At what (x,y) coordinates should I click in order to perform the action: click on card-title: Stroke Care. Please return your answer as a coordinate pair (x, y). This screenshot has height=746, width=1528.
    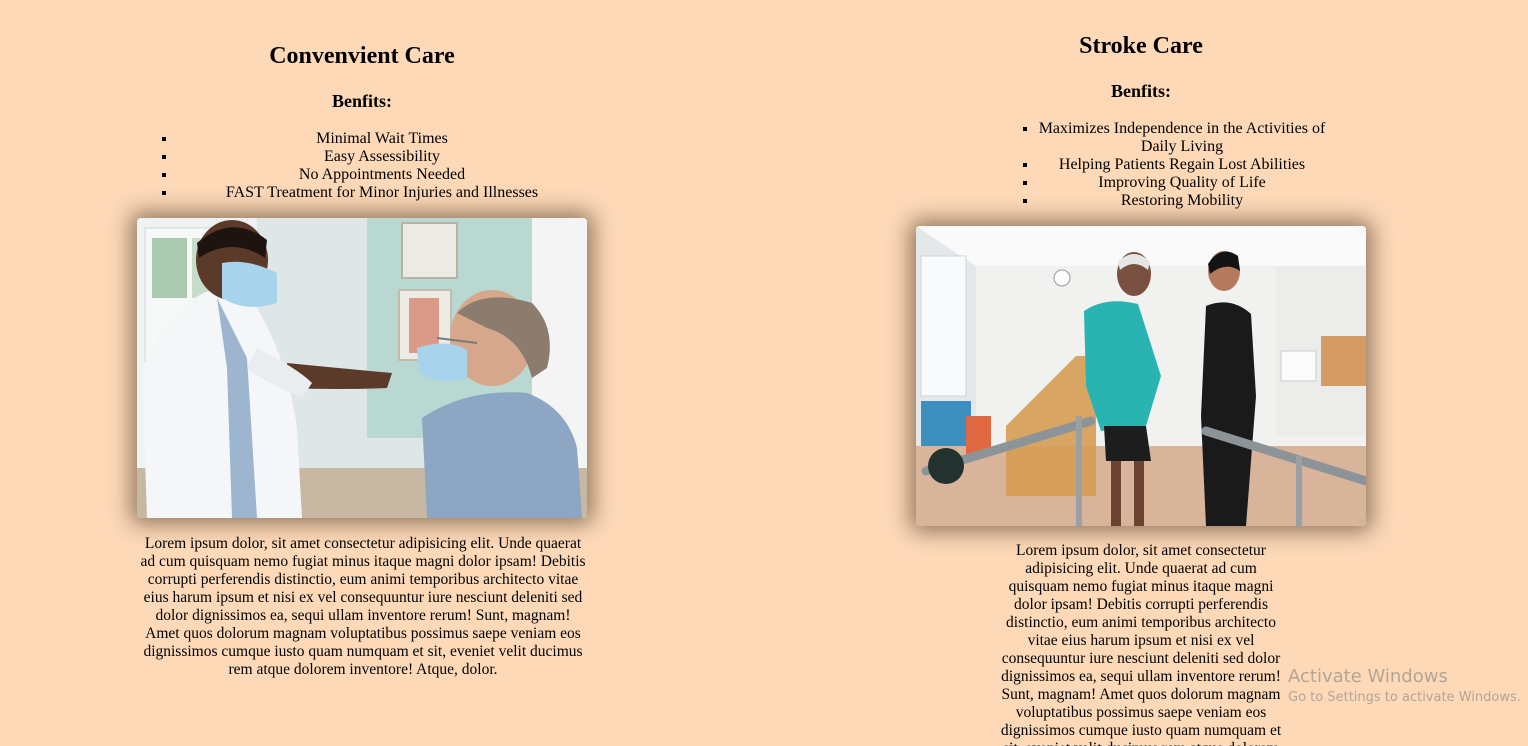
    Looking at the image, I should click on (1141, 46).